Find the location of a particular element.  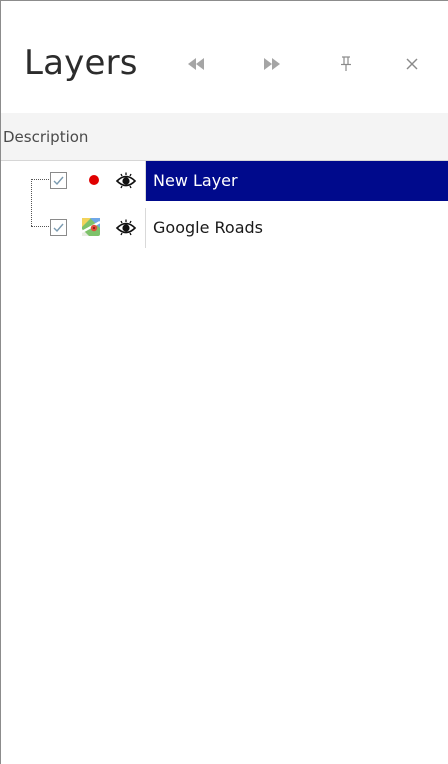

layer-row-new-layer: New Layer is located at coordinates (224, 181).